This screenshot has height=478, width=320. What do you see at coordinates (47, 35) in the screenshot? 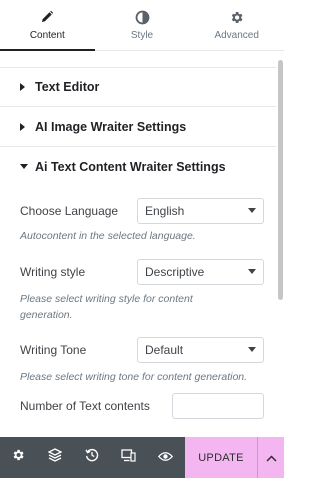
I see `tab-content-label: Content` at bounding box center [47, 35].